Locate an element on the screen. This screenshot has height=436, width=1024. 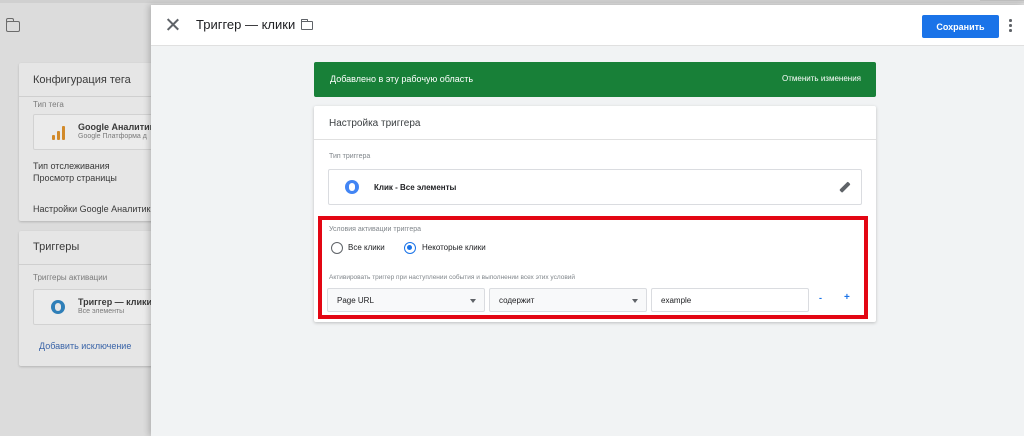
trigger-item-sub: Все элементы is located at coordinates (101, 311).